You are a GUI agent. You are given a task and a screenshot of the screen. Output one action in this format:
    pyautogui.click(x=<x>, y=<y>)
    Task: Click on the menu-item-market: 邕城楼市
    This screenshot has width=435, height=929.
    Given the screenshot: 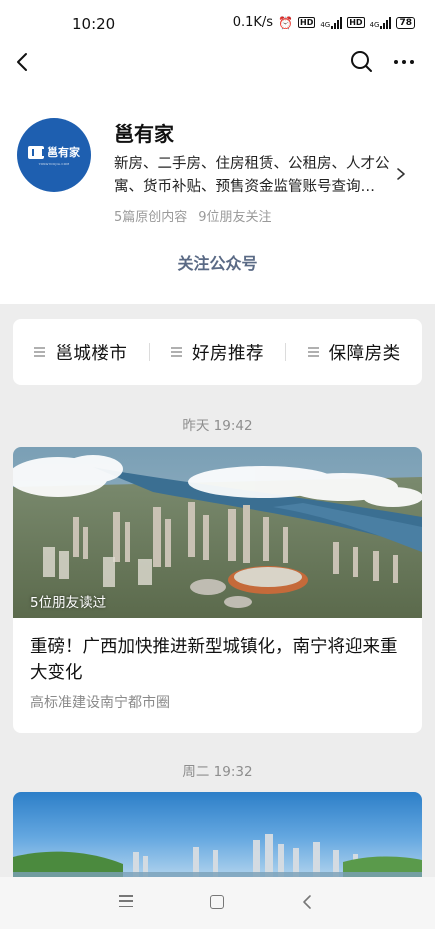 What is the action you would take?
    pyautogui.click(x=81, y=352)
    